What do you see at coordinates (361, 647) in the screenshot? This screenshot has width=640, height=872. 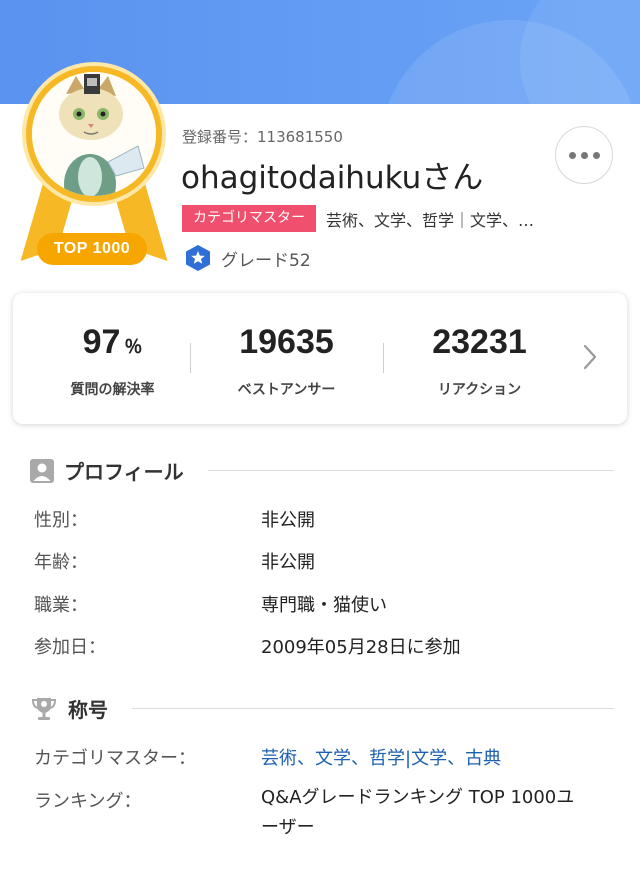 I see `profile-value-joined: 2009年05月28日に参加` at bounding box center [361, 647].